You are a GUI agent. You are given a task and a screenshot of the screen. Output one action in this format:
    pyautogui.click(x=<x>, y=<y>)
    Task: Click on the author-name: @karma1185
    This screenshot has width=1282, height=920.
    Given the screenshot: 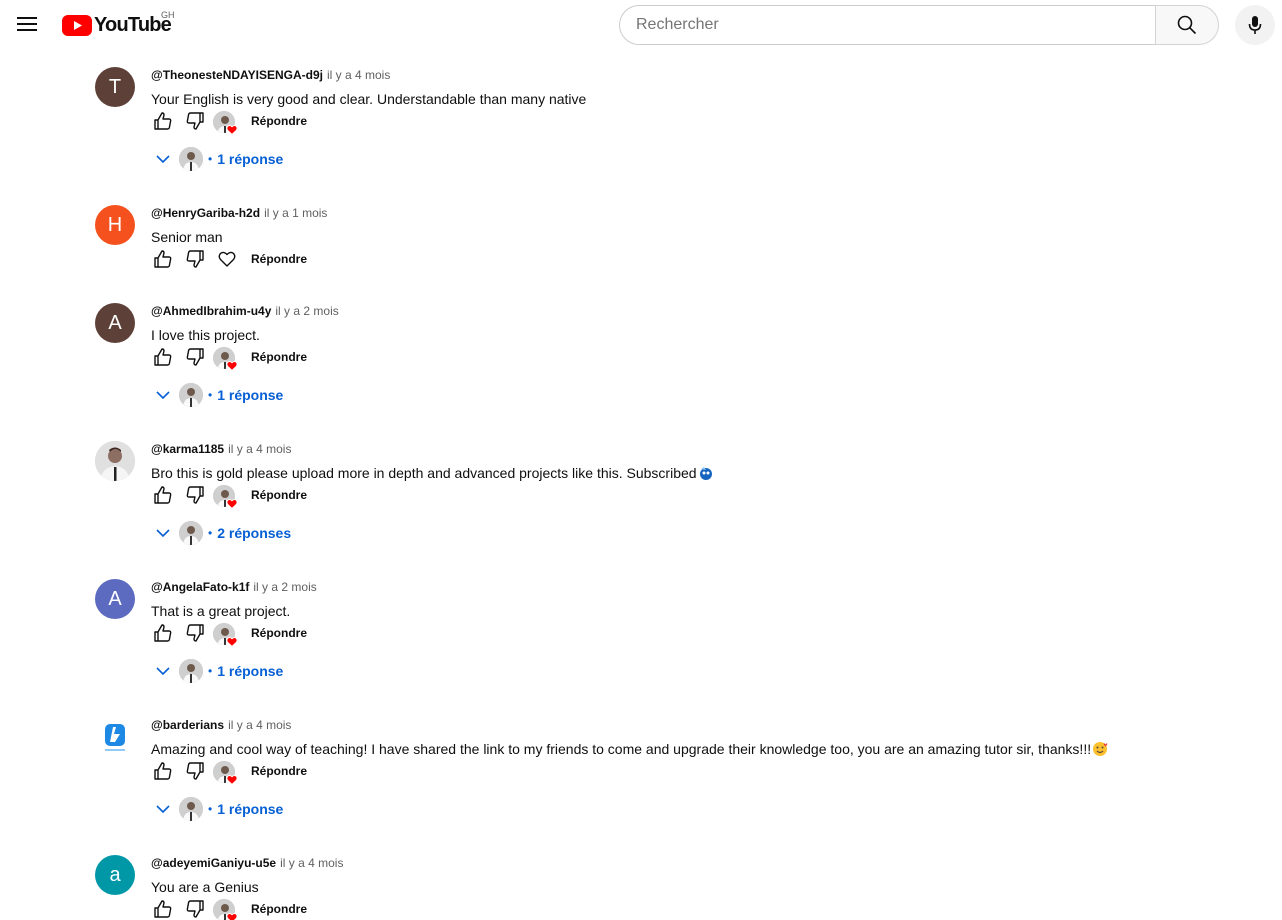 What is the action you would take?
    pyautogui.click(x=187, y=449)
    